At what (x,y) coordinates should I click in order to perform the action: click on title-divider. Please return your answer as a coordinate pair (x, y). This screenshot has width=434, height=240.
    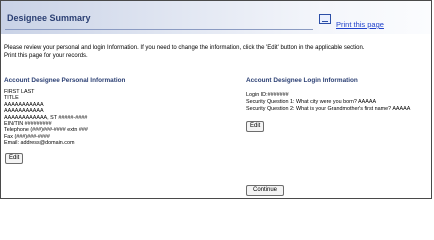
    Looking at the image, I should click on (159, 29).